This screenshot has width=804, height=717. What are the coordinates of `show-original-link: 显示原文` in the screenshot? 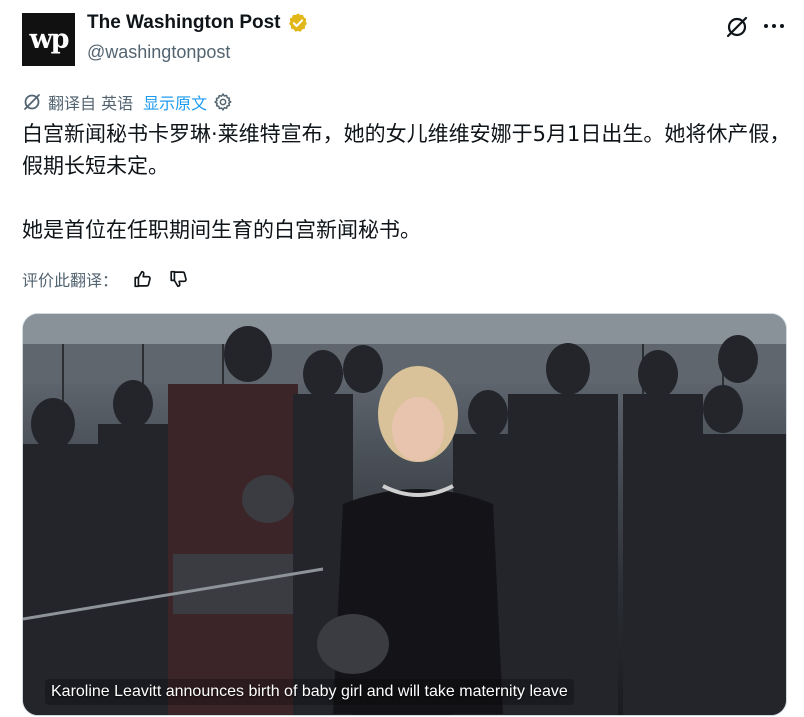 It's located at (175, 102).